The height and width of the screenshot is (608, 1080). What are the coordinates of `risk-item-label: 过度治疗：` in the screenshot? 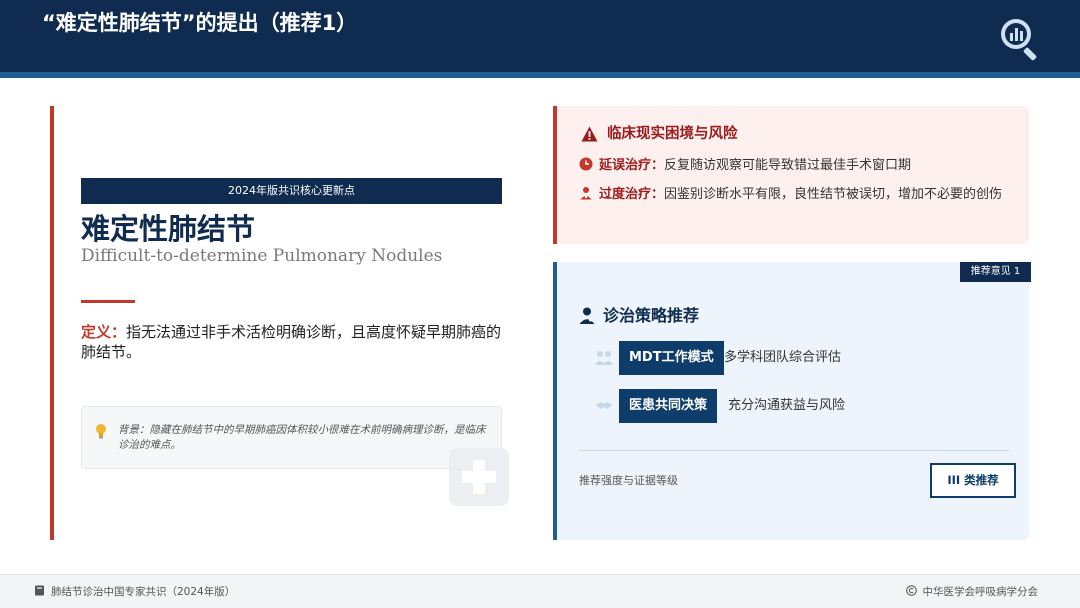 It's located at (632, 194).